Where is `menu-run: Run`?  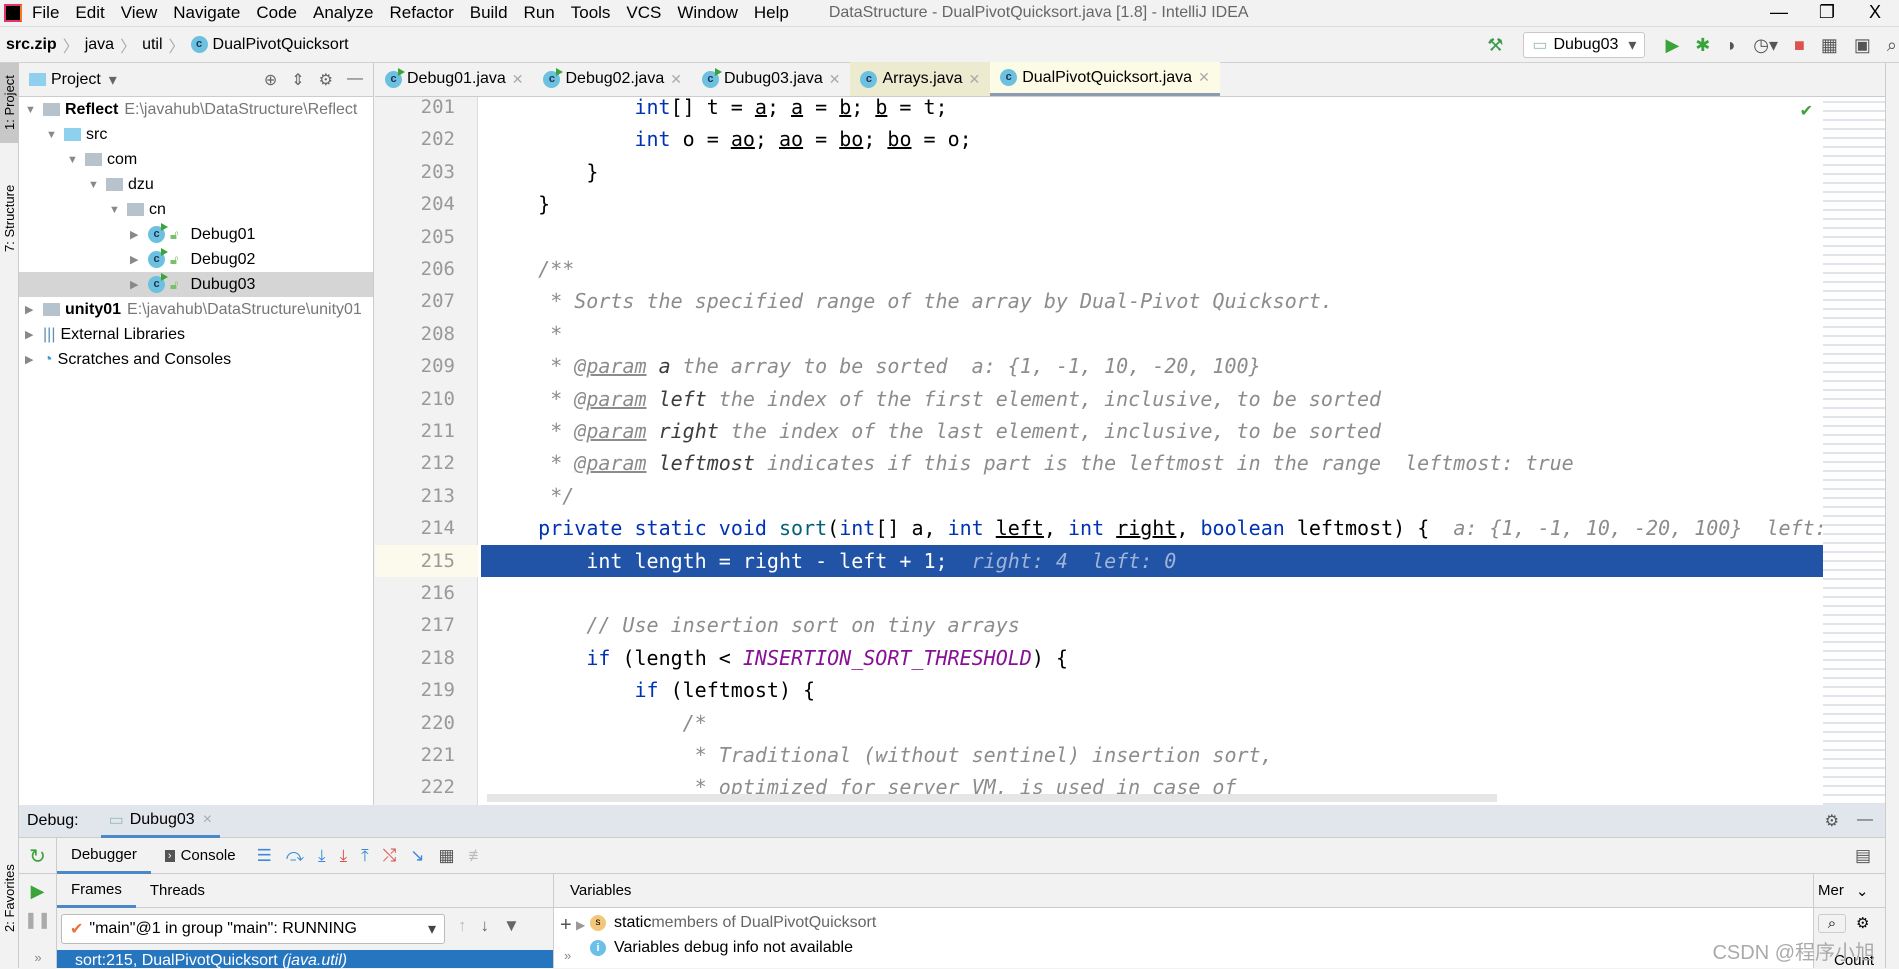
menu-run: Run is located at coordinates (539, 13).